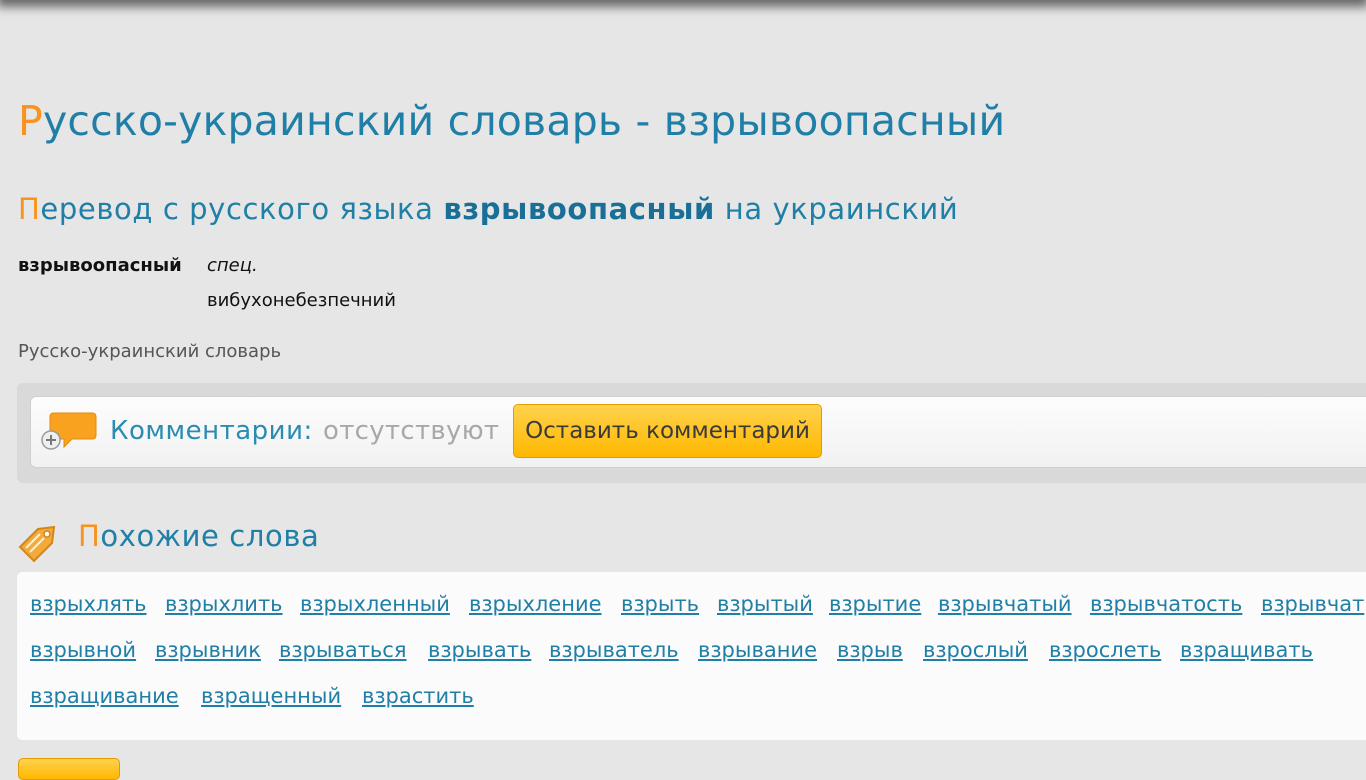 The image size is (1366, 780). What do you see at coordinates (614, 650) in the screenshot?
I see `similar-word-link: взрыватель` at bounding box center [614, 650].